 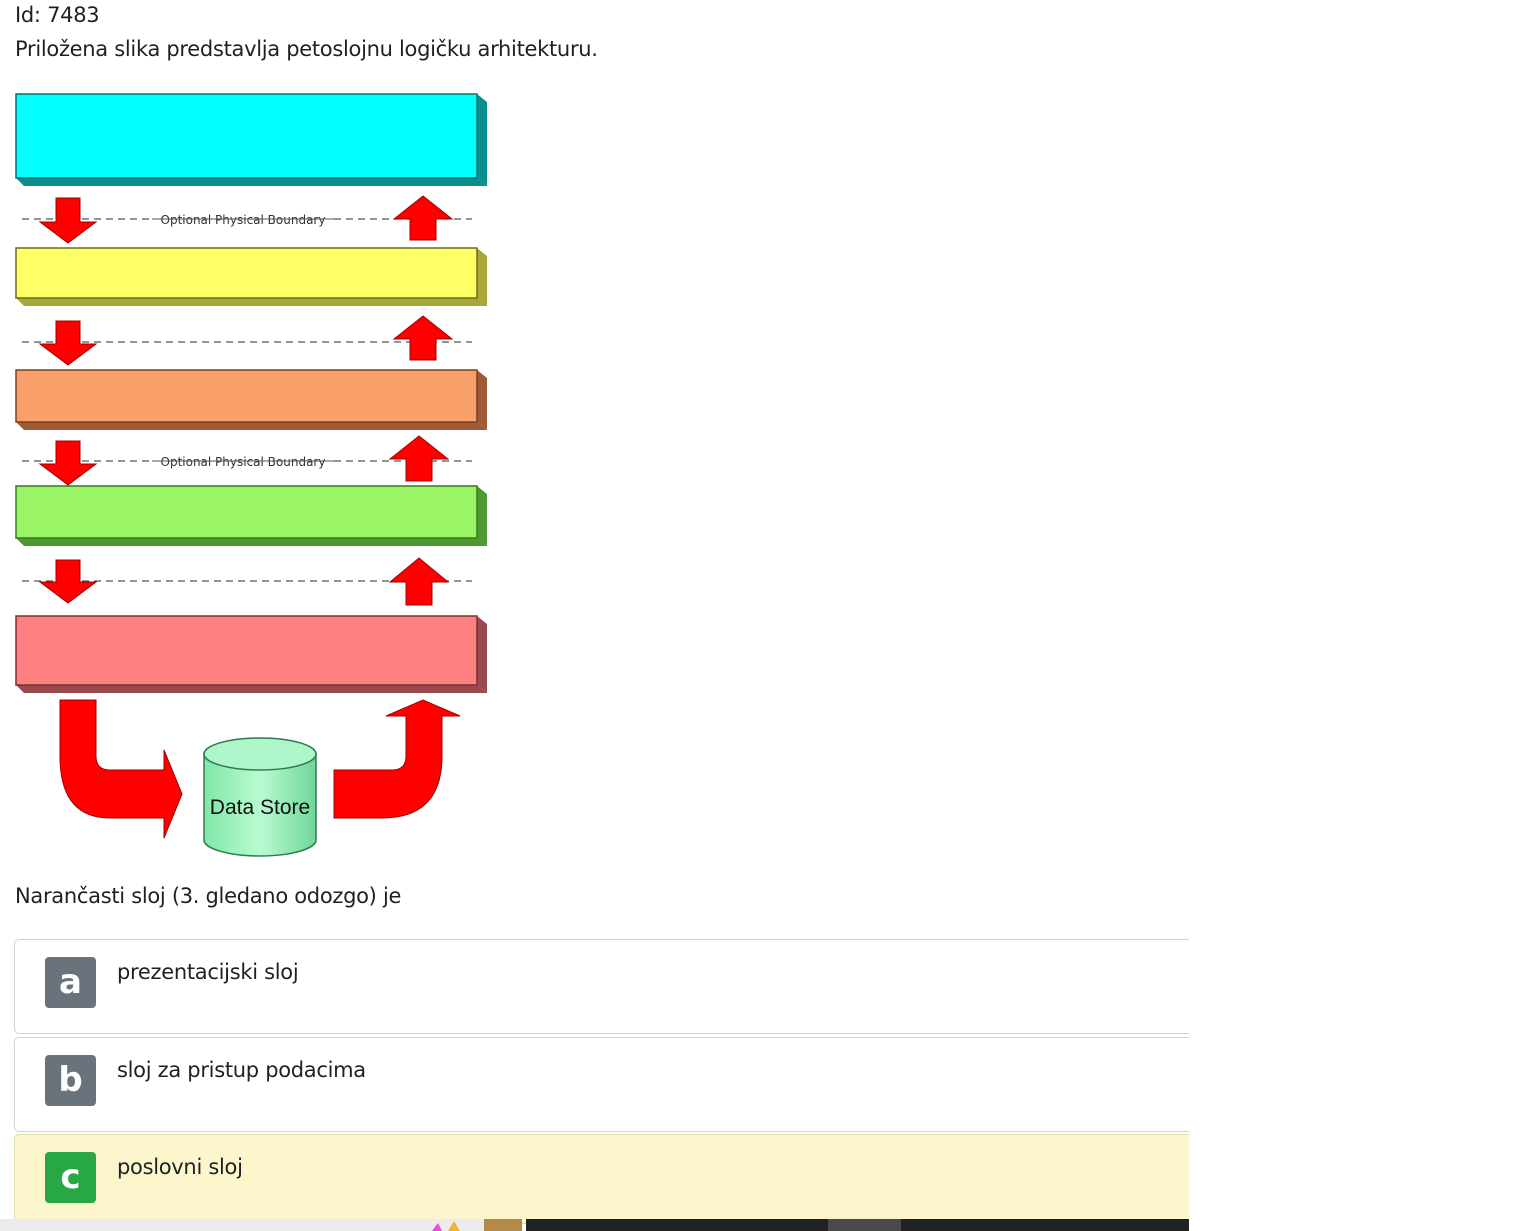 What do you see at coordinates (70, 982) in the screenshot?
I see `answer-letter-badge: a` at bounding box center [70, 982].